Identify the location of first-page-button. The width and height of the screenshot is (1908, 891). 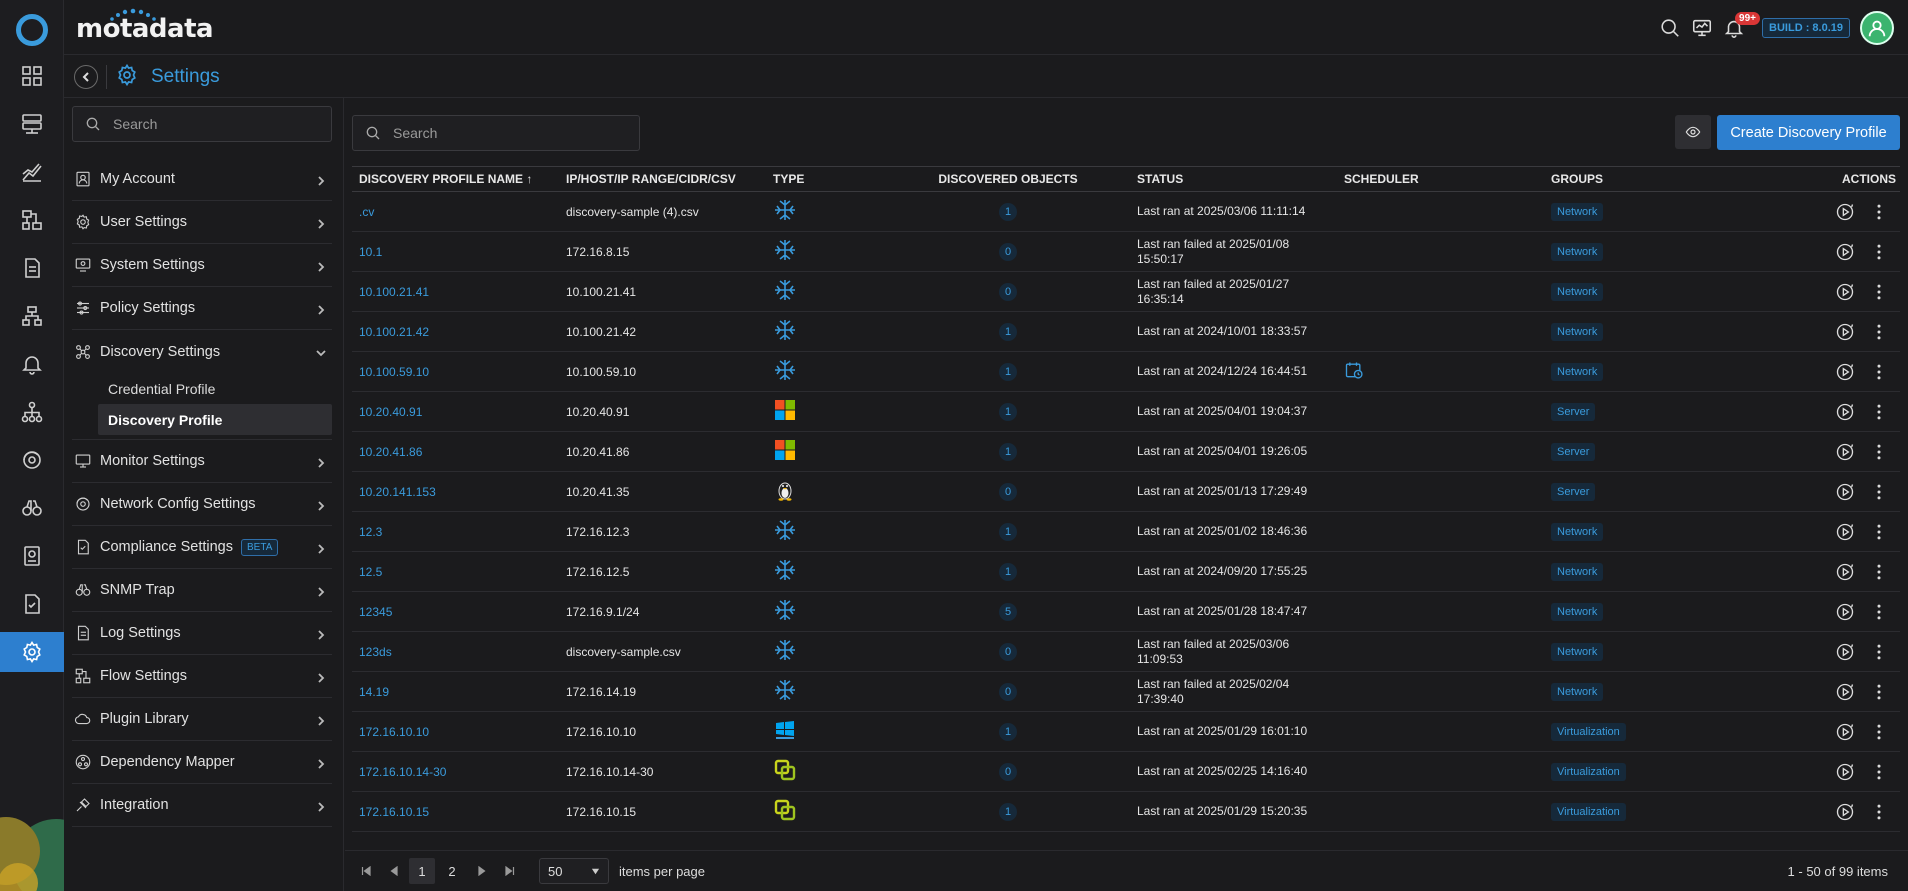
(366, 871).